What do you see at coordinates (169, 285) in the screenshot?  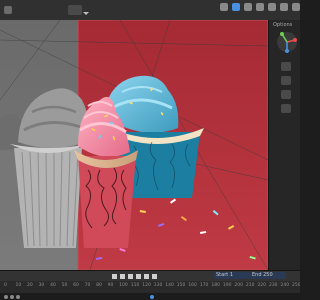 I see `frame-tick-label: 140` at bounding box center [169, 285].